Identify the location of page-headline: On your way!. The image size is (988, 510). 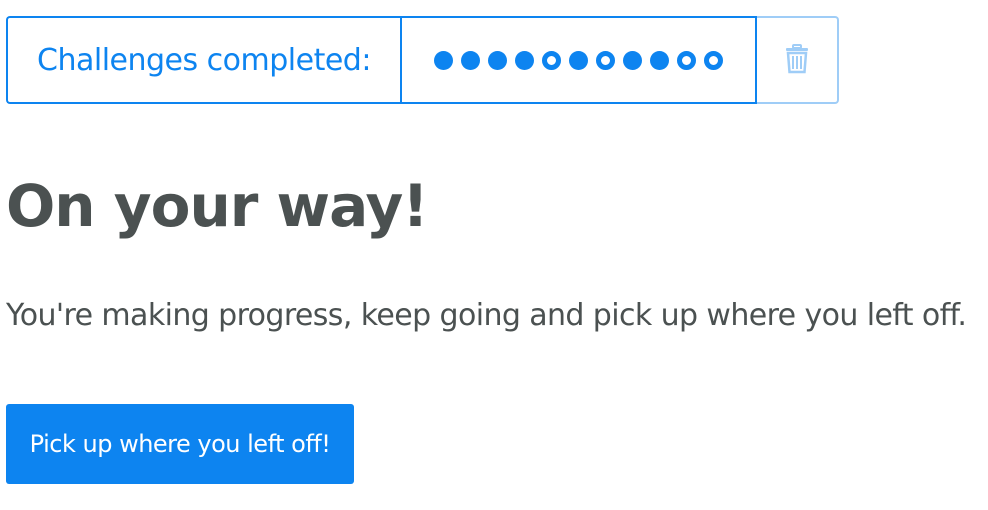
(217, 206).